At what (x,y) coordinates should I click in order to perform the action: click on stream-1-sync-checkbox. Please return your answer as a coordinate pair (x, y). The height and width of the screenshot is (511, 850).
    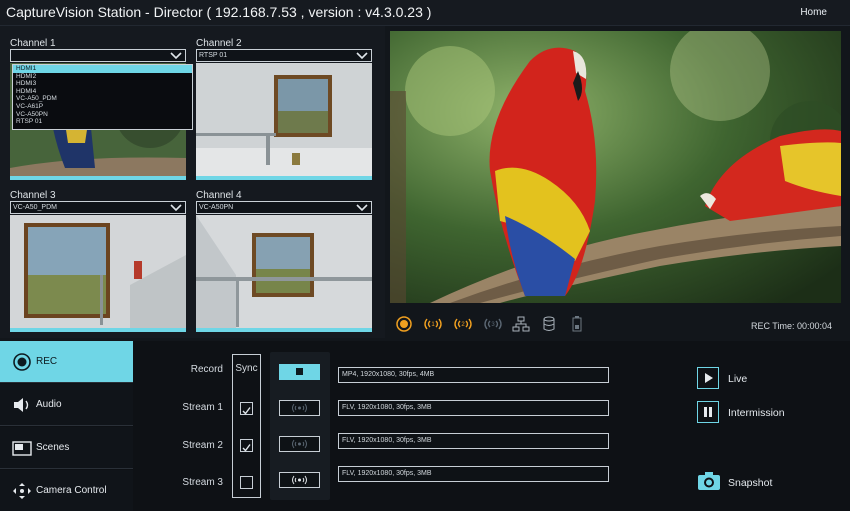
    Looking at the image, I should click on (246, 408).